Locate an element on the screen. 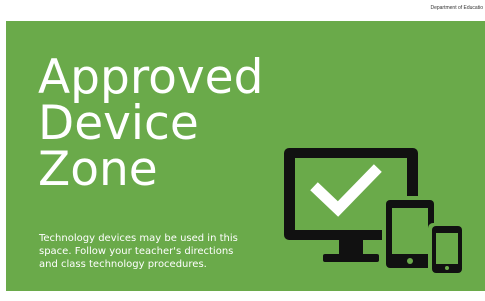  phone-icon is located at coordinates (447, 249).